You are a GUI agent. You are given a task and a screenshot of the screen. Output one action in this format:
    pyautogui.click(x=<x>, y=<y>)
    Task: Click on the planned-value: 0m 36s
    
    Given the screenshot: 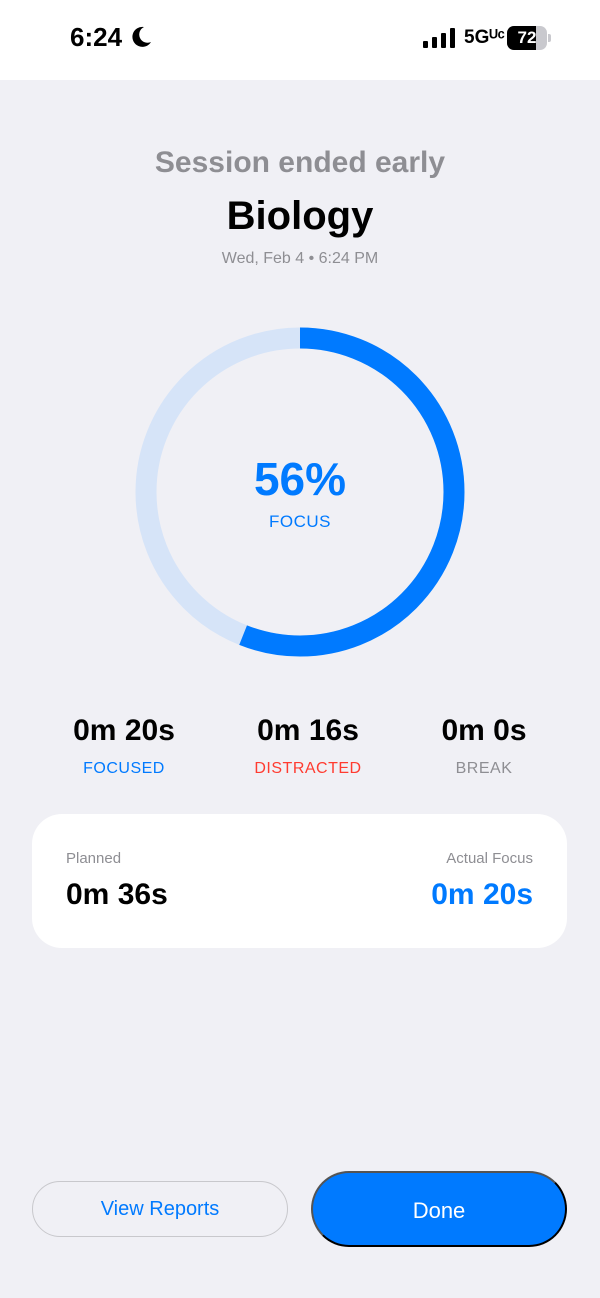 What is the action you would take?
    pyautogui.click(x=117, y=894)
    